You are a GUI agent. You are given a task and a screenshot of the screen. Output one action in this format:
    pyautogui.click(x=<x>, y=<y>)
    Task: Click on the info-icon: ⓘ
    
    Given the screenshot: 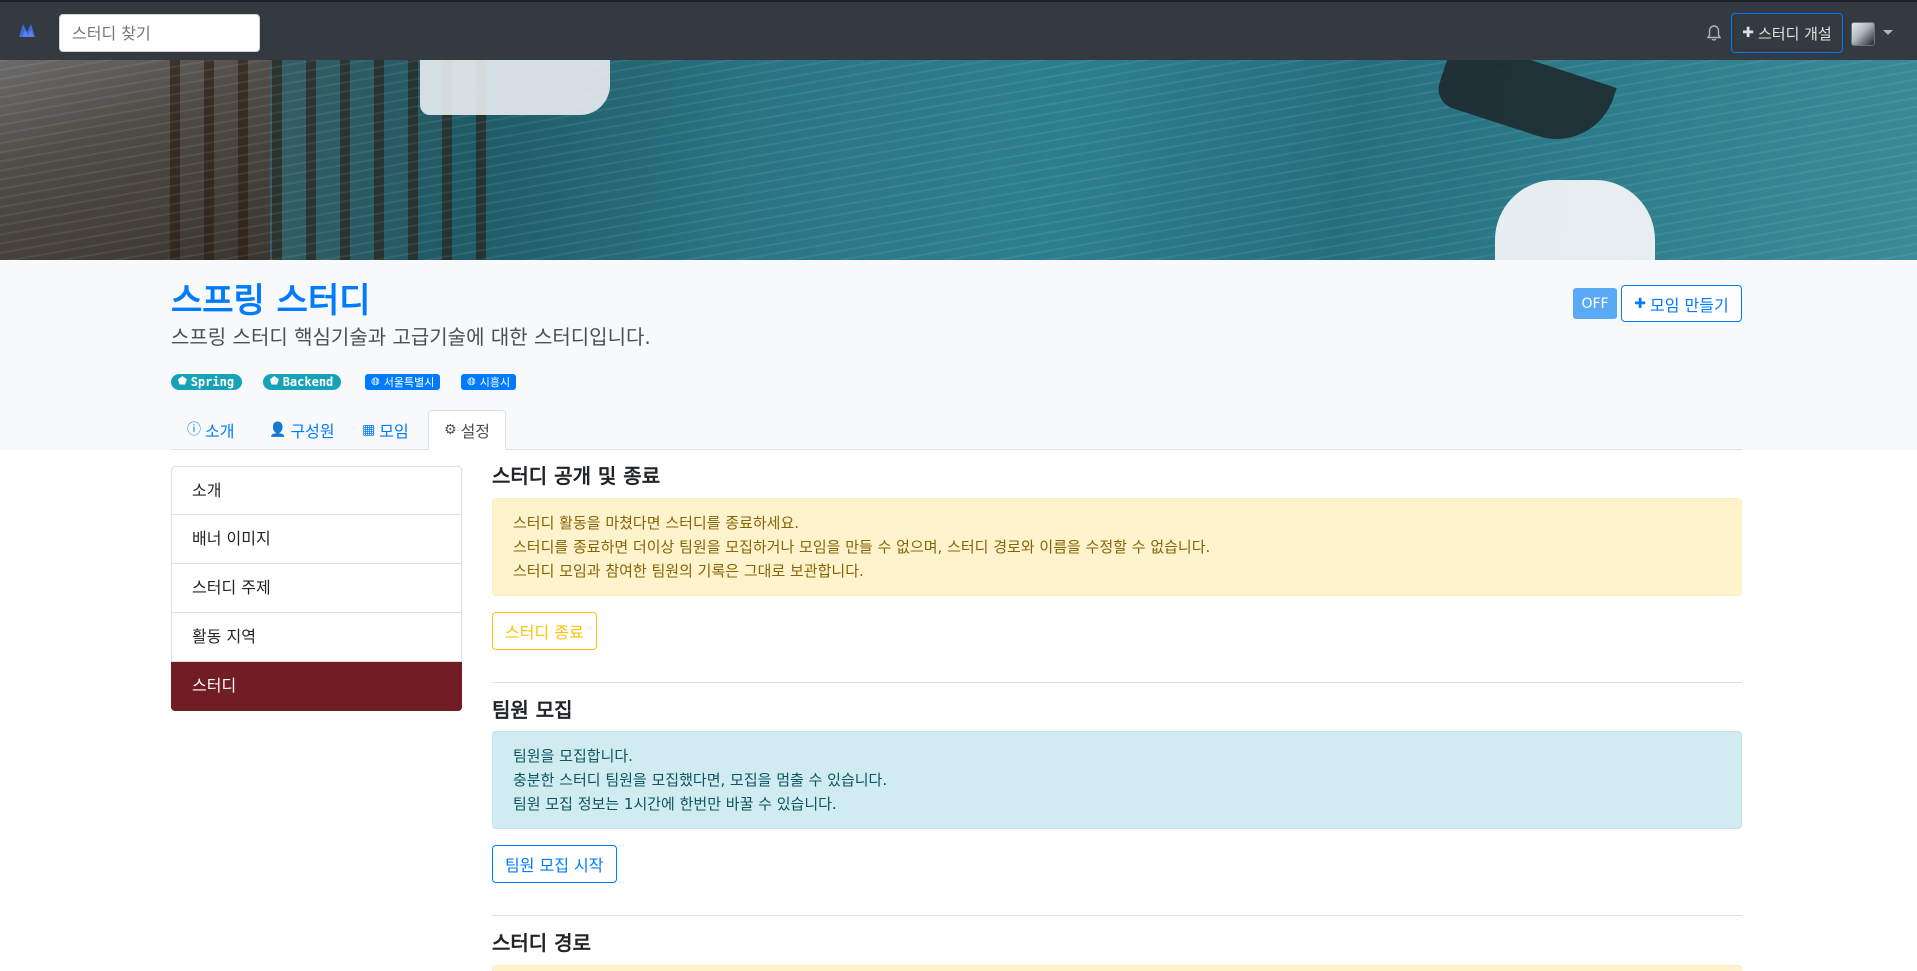 What is the action you would take?
    pyautogui.click(x=194, y=430)
    